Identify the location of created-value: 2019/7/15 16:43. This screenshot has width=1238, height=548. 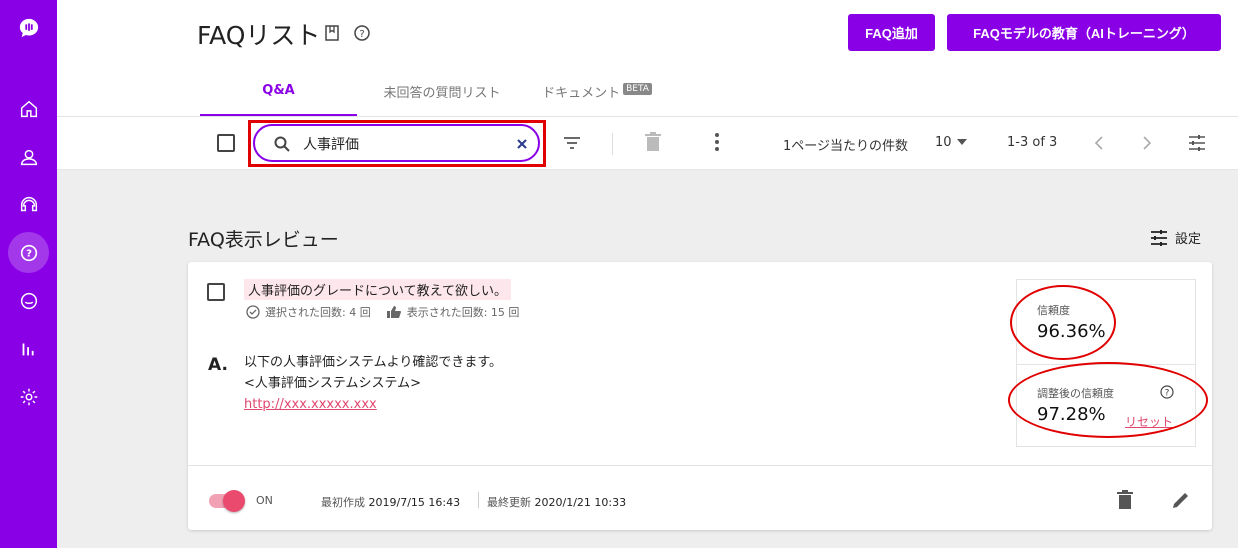
(414, 502).